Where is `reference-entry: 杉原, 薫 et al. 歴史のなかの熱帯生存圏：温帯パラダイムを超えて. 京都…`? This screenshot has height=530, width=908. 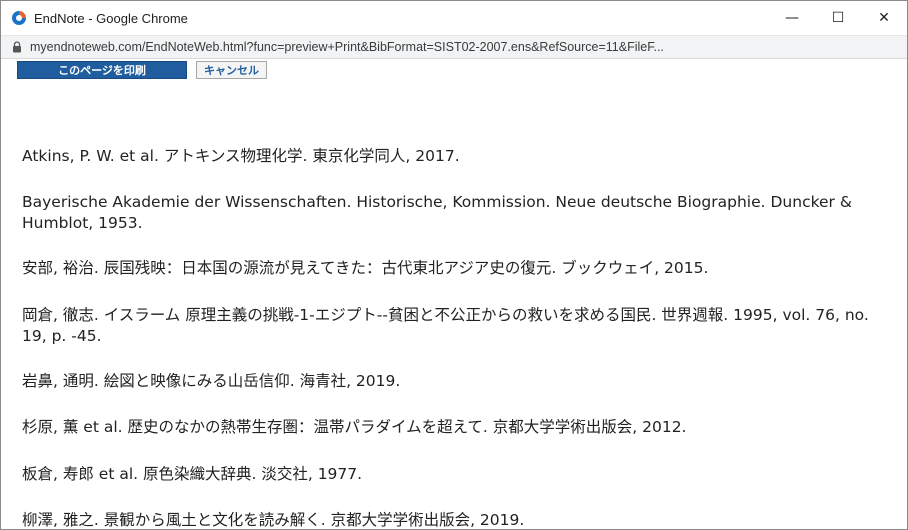
reference-entry: 杉原, 薫 et al. 歴史のなかの熱帯生存圏：温帯パラダイムを超えて. 京都… is located at coordinates (354, 427).